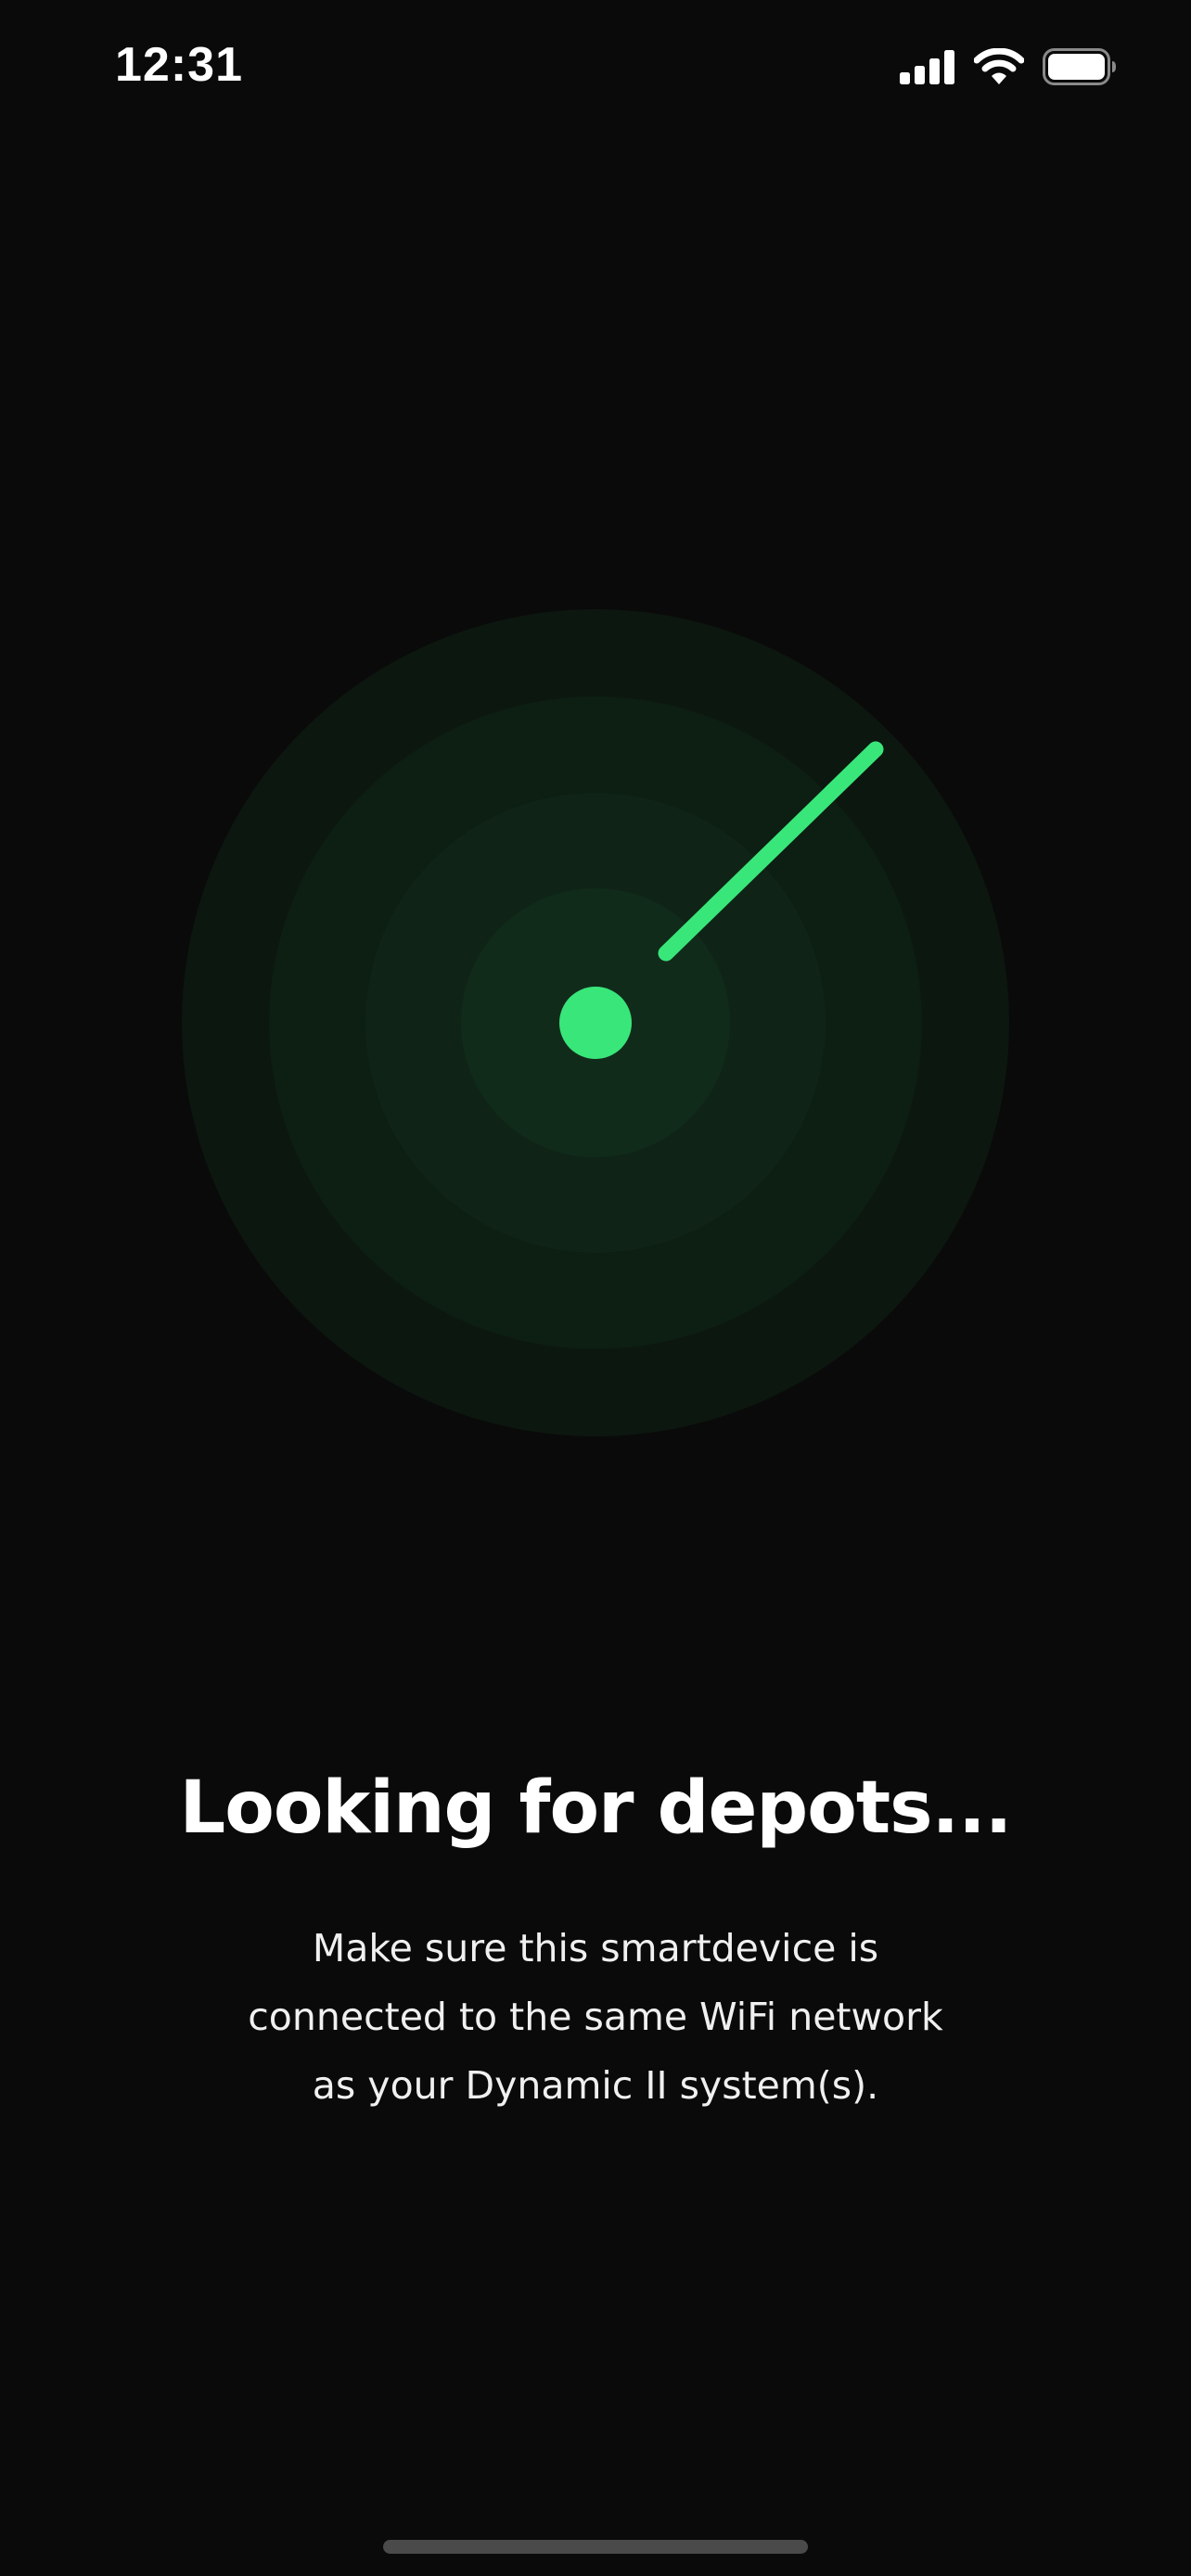 This screenshot has width=1191, height=2576. Describe the element at coordinates (595, 1948) in the screenshot. I see `instruction-line: Make sure this smartdevice is` at that location.